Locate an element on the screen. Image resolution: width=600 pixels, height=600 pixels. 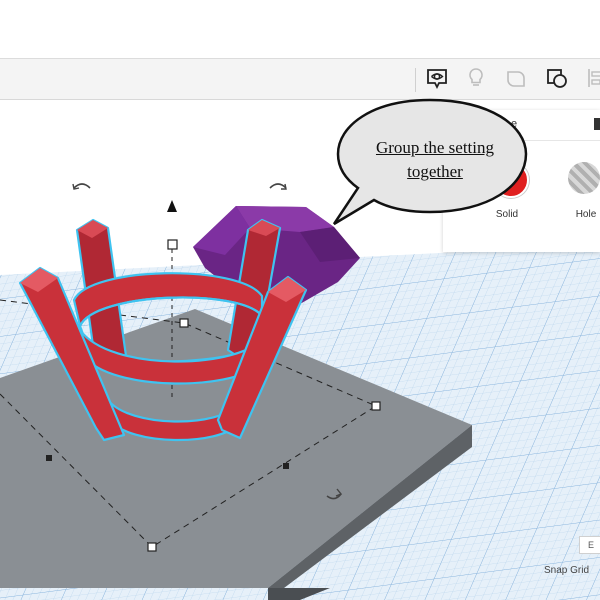
hole-label: Hole is located at coordinates (580, 214).